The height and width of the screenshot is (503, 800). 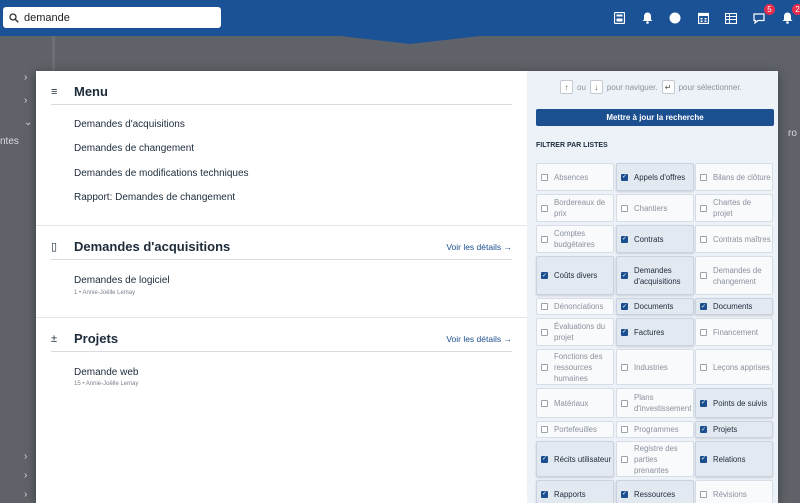 What do you see at coordinates (730, 494) in the screenshot?
I see `filter-checkbox-label: Révisions` at bounding box center [730, 494].